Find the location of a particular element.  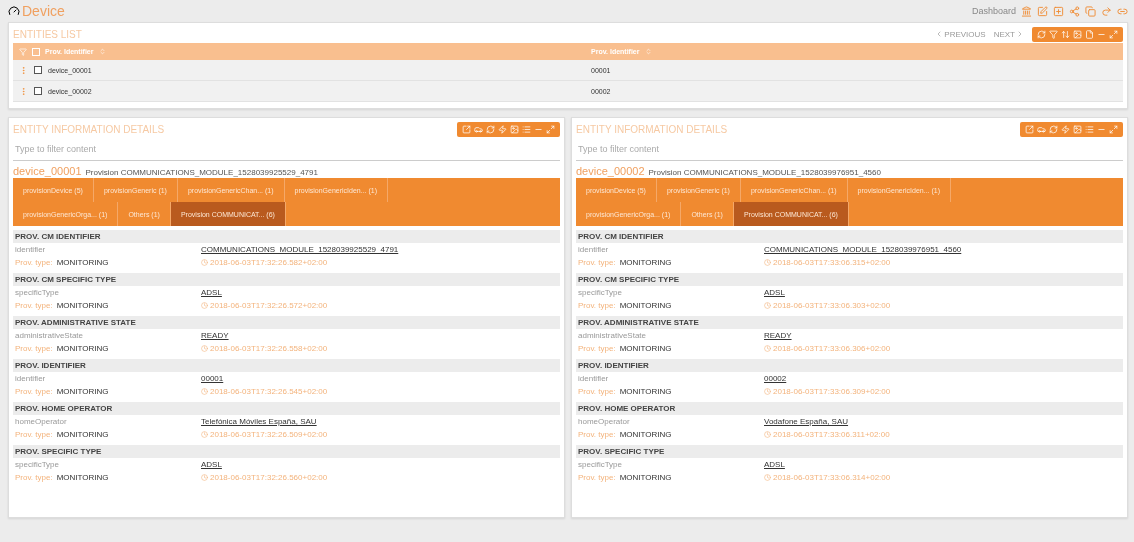

previous-link: PREVIOUS is located at coordinates (960, 34).